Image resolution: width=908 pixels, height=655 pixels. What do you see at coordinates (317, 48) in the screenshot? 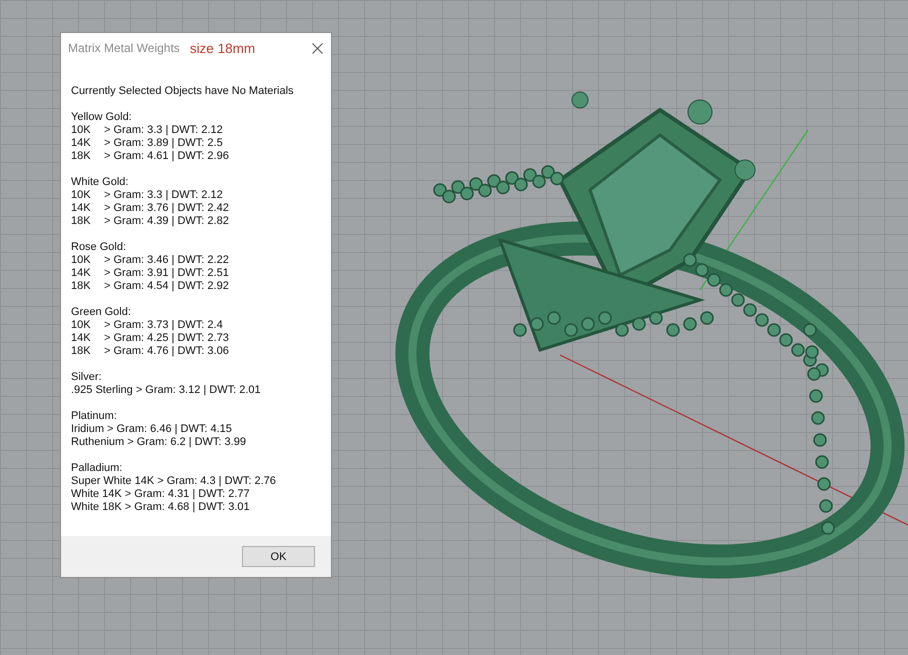
I see `close-icon` at bounding box center [317, 48].